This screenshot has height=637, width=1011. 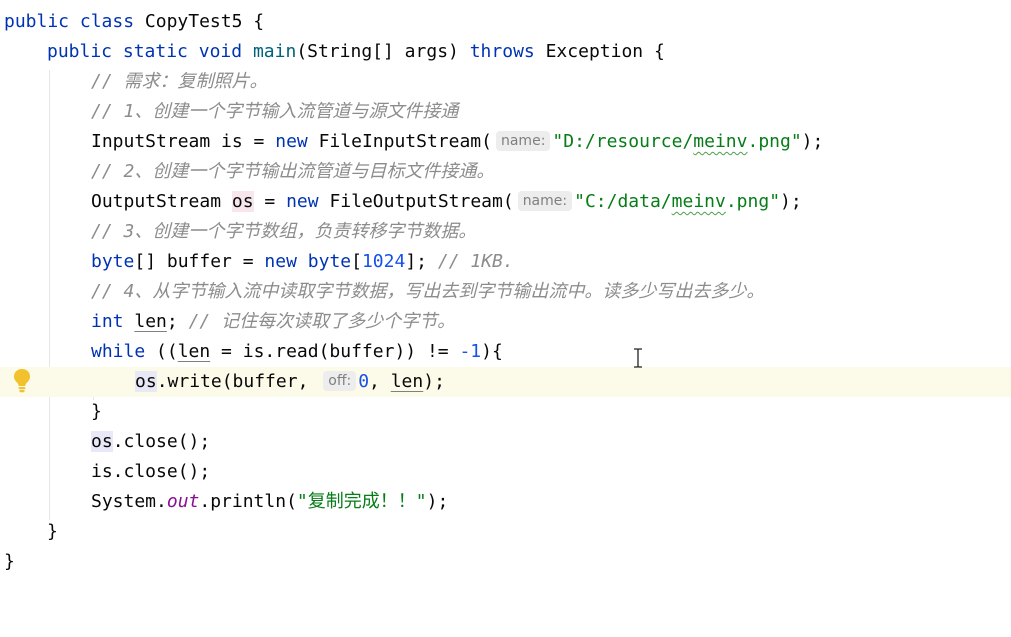 I want to click on class-ref: System., so click(x=129, y=501).